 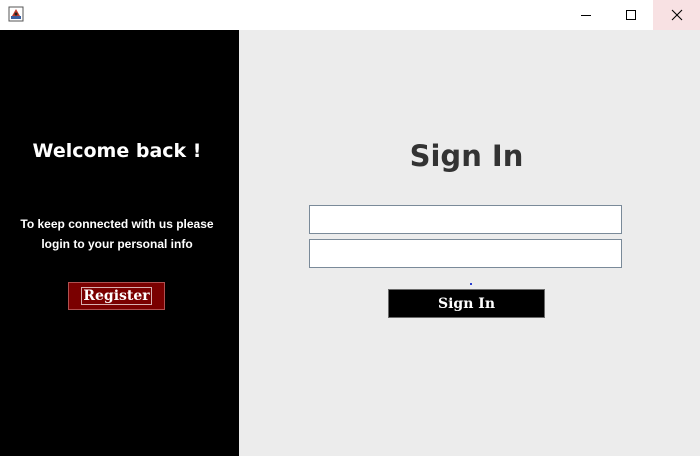 I want to click on subtitle-line-1: To keep connected with us please, so click(x=117, y=224).